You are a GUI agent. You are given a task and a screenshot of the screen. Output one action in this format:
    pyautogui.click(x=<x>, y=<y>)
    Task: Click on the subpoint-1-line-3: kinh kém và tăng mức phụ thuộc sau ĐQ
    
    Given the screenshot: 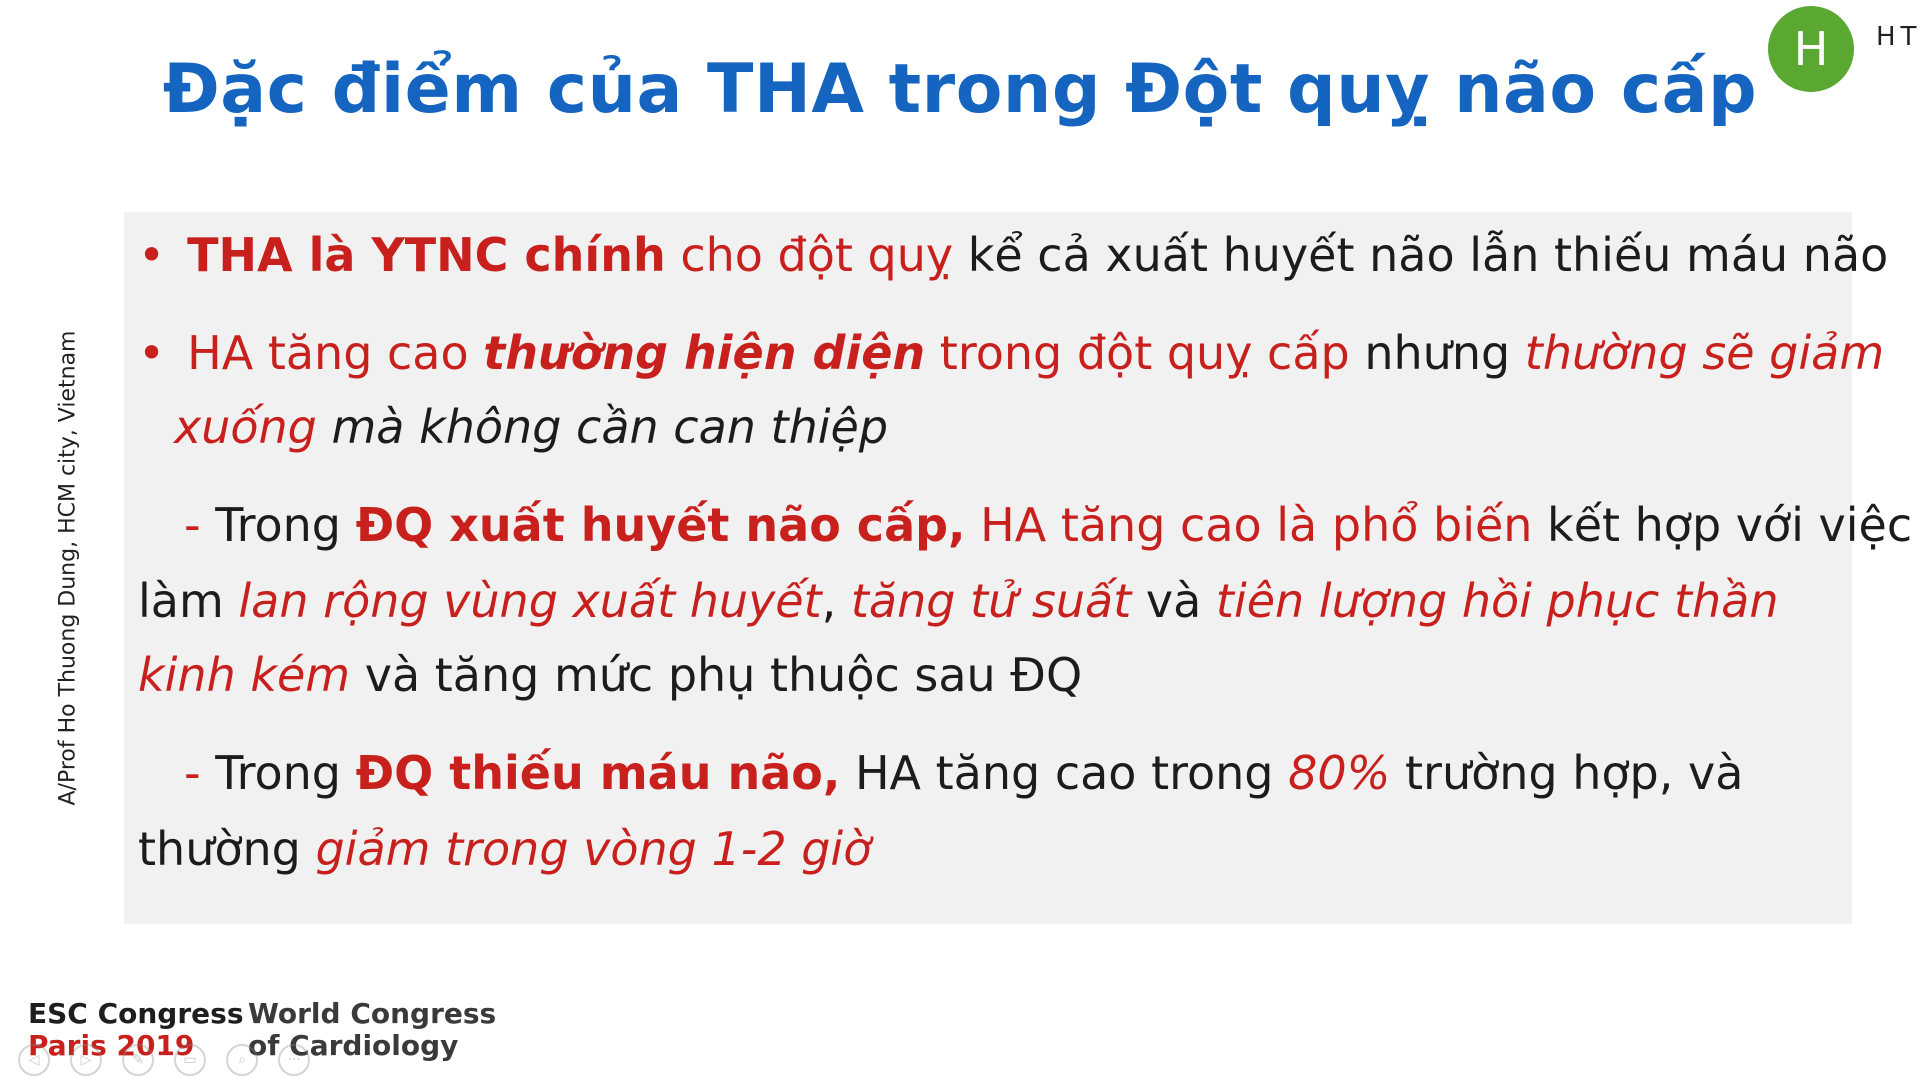 What is the action you would take?
    pyautogui.click(x=610, y=675)
    